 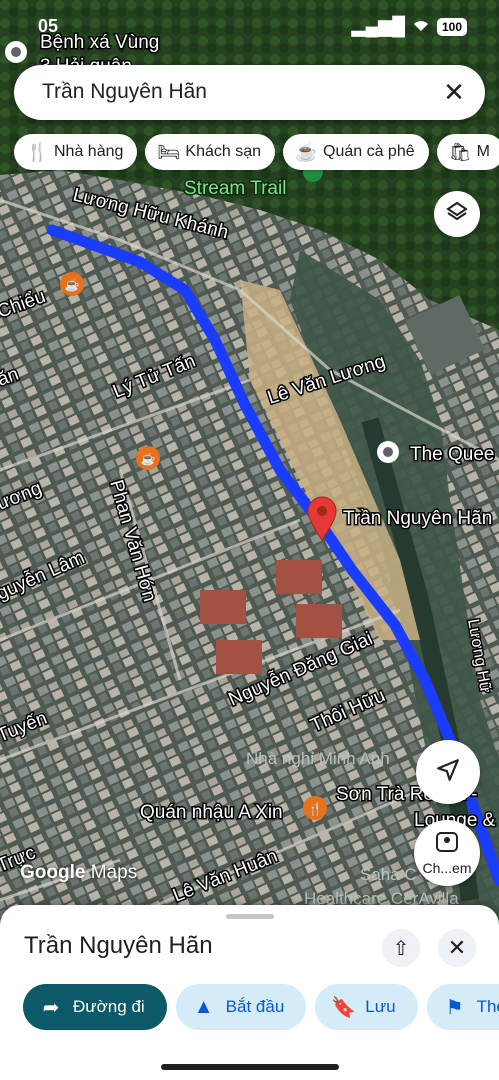 I want to click on map-label: Trần Nguyên Hãn, so click(x=417, y=518).